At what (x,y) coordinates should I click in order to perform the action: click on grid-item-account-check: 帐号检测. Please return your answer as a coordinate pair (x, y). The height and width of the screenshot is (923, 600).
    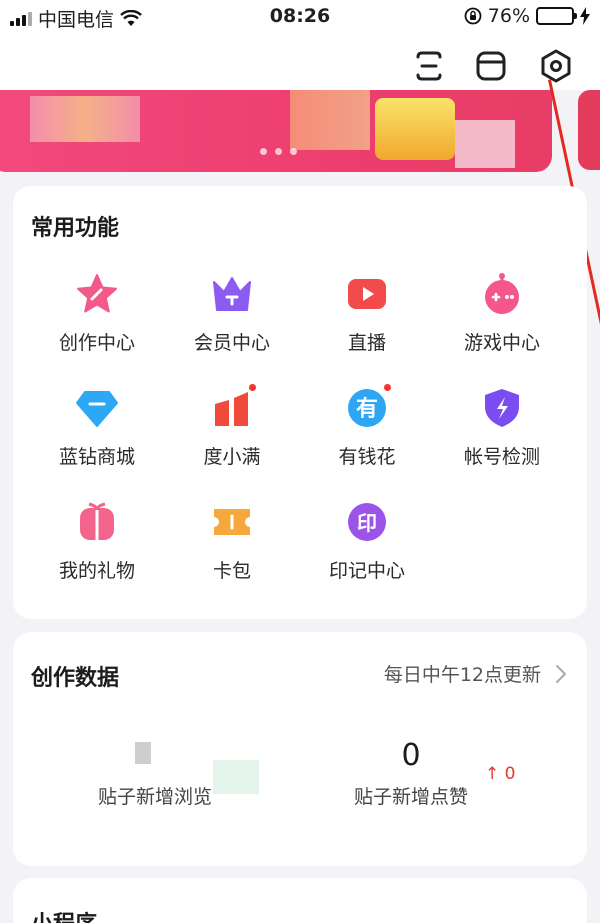
    Looking at the image, I should click on (502, 427).